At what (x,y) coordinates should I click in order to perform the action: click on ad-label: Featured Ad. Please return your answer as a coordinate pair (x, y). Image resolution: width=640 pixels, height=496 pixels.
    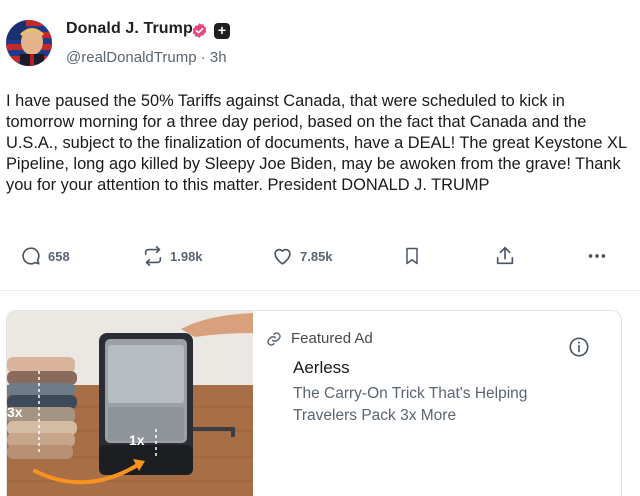
    Looking at the image, I should click on (332, 338).